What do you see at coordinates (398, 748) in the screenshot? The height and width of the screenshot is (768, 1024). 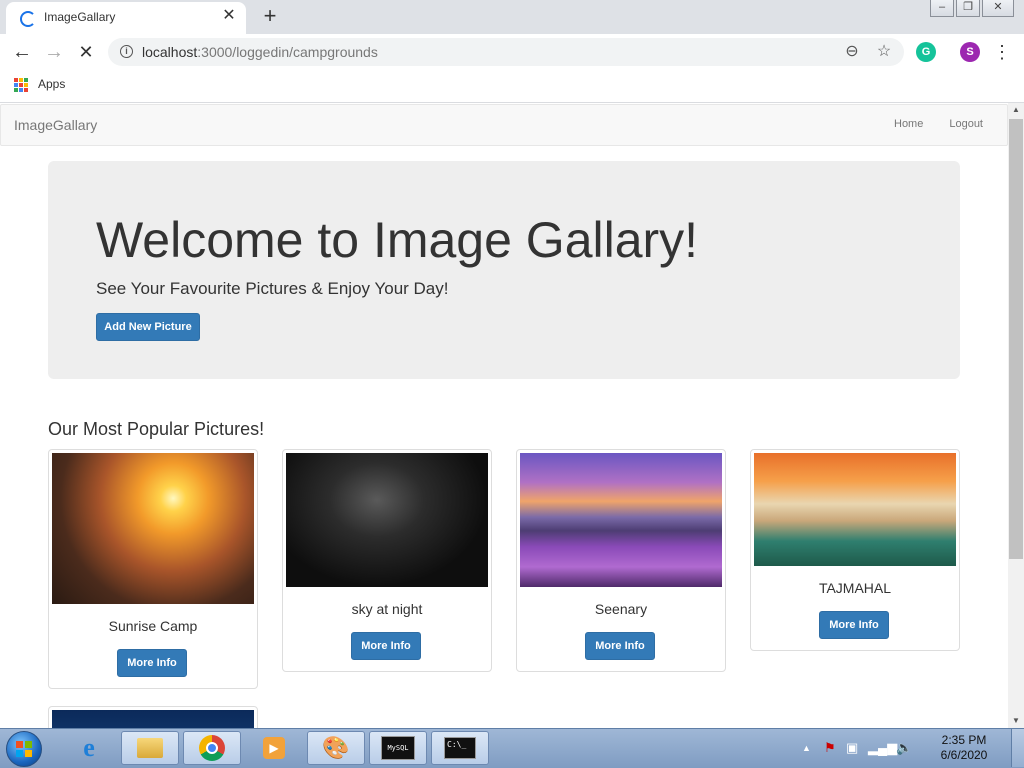 I see `mysql-icon: MySQL` at bounding box center [398, 748].